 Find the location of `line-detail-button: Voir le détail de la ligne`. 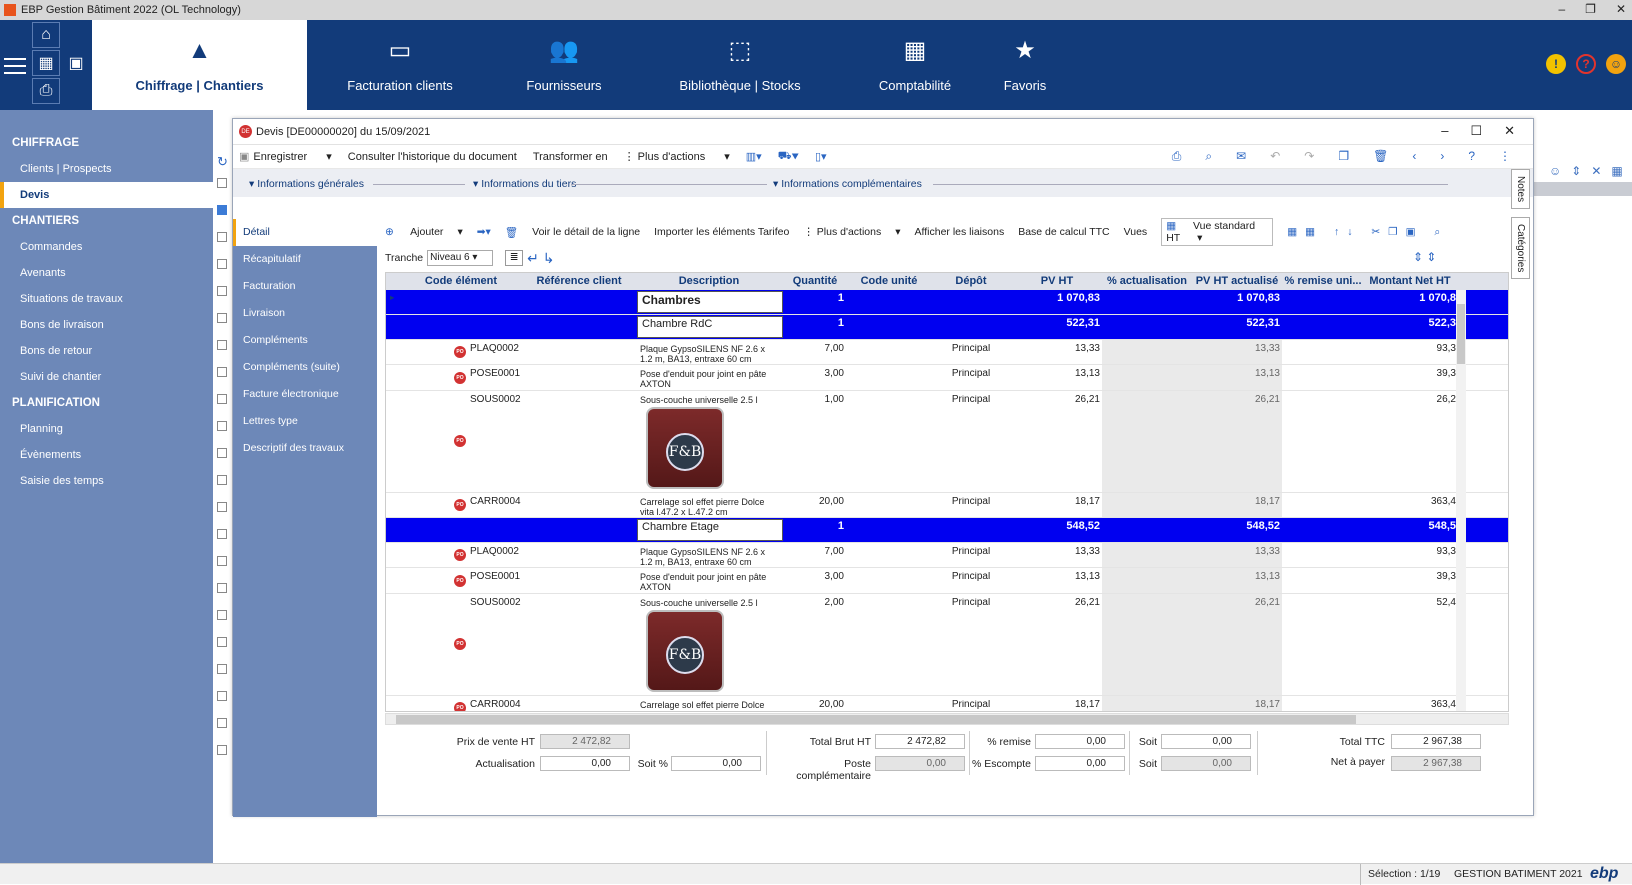

line-detail-button: Voir le détail de la ligne is located at coordinates (586, 232).